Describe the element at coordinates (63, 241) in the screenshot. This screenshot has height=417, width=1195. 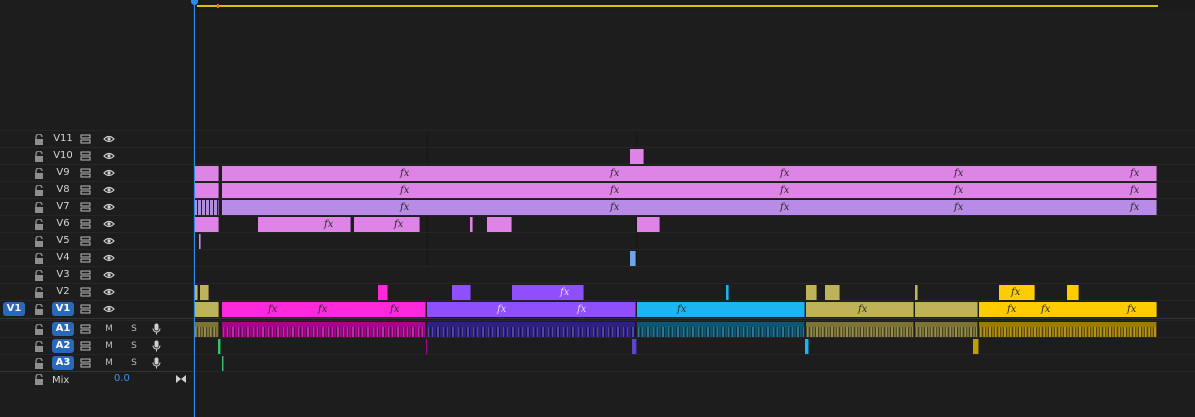
I see `track-label-v5: V5` at that location.